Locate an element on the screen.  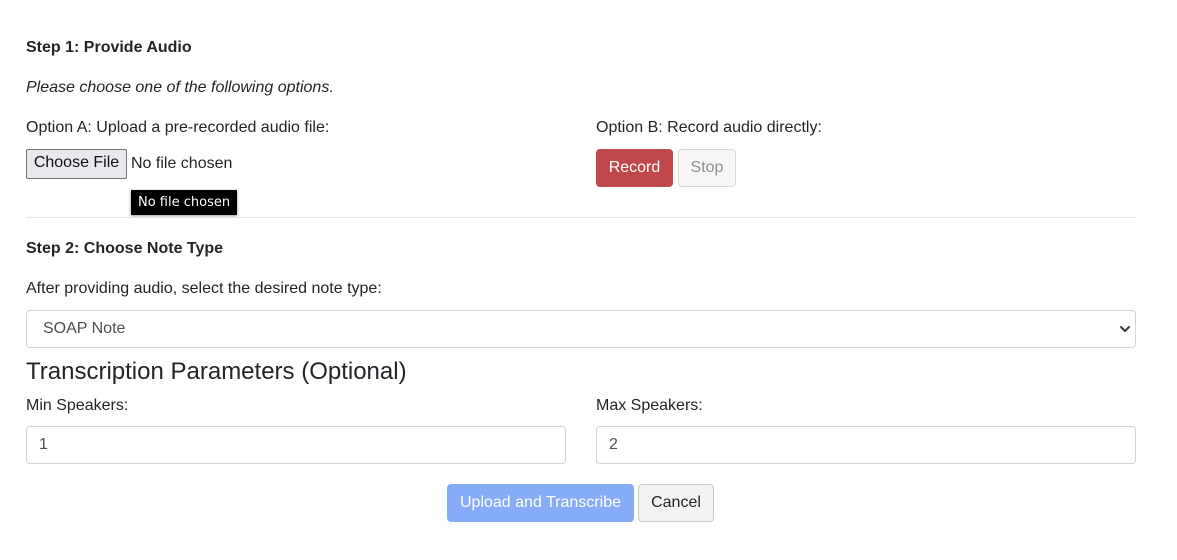
choose-file-button: Choose File is located at coordinates (76, 164).